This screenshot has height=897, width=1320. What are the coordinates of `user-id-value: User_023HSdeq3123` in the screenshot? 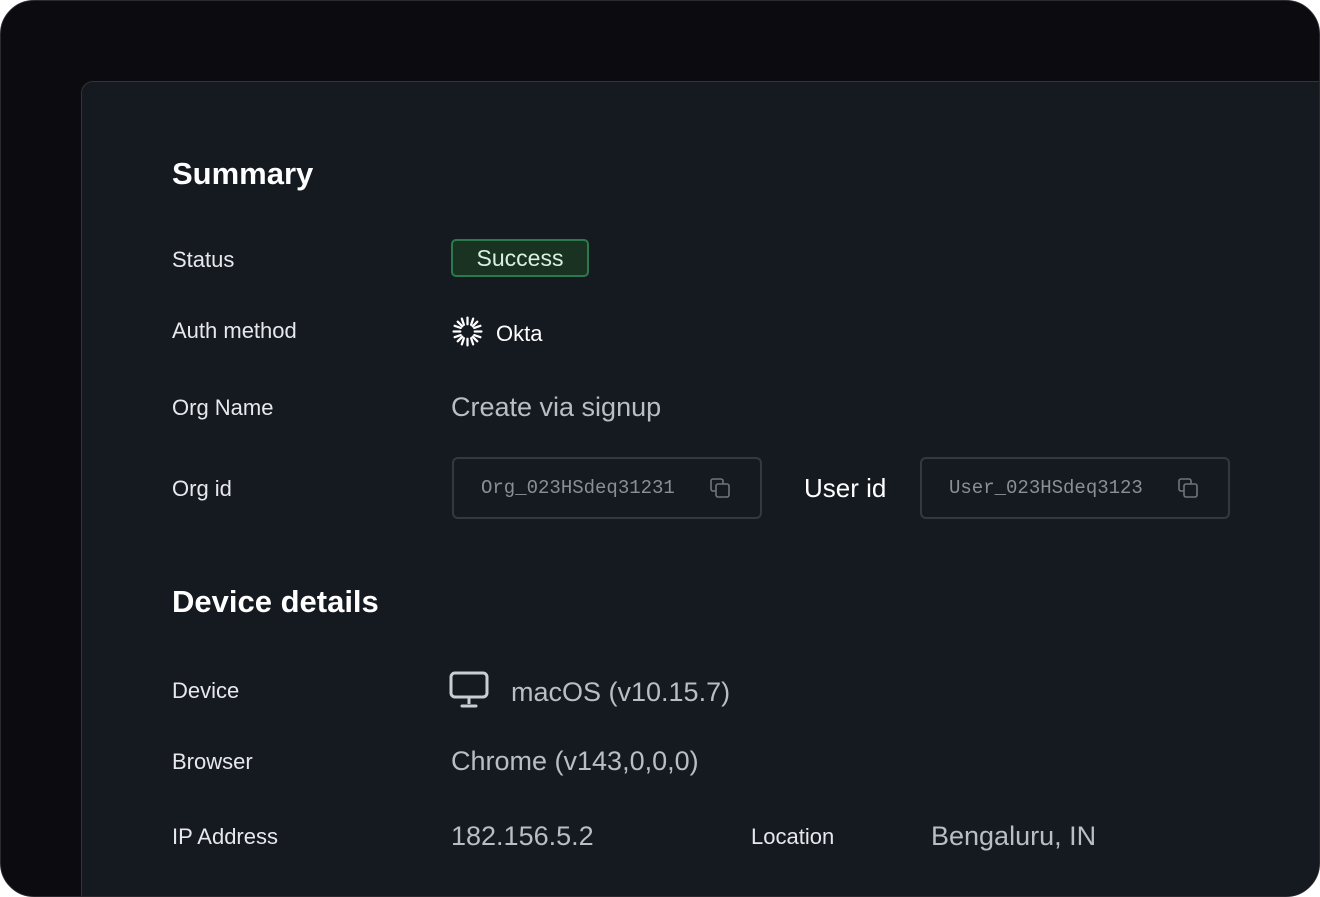 It's located at (1046, 488).